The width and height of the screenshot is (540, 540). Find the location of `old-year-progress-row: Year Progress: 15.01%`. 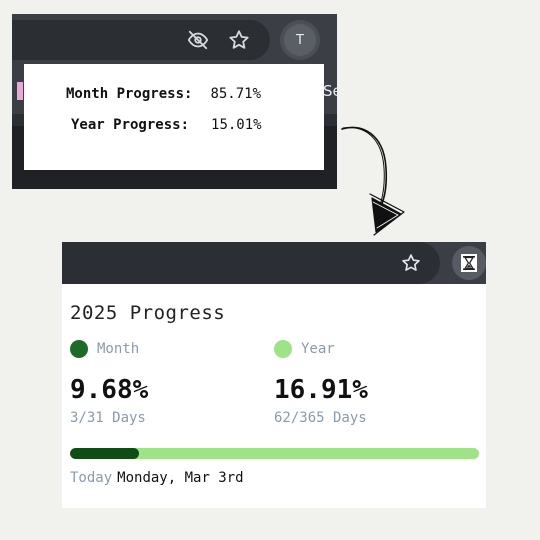

old-year-progress-row: Year Progress: 15.01% is located at coordinates (166, 125).